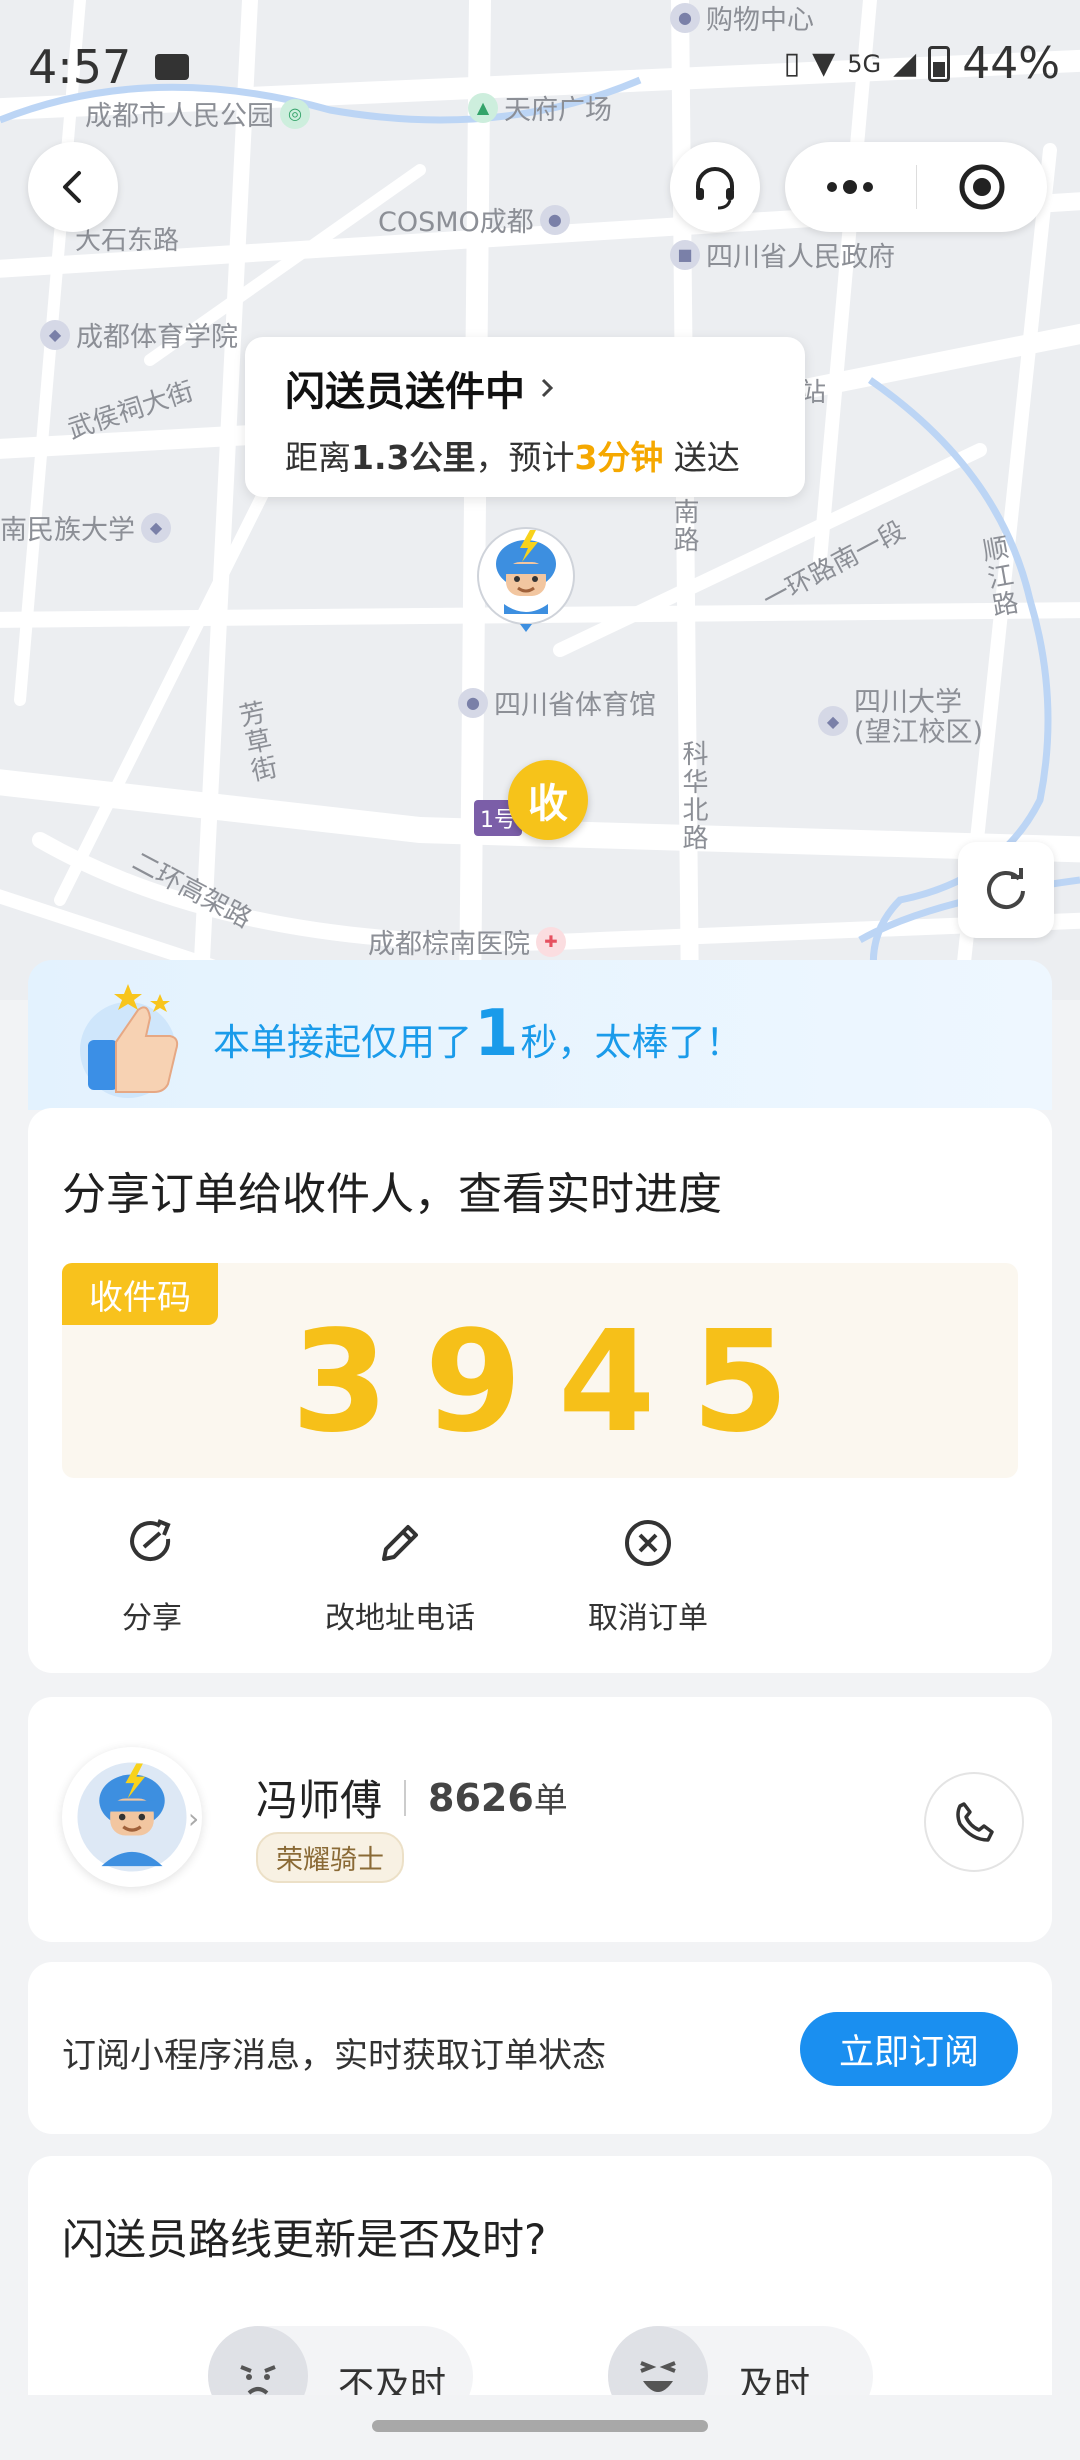 Image resolution: width=1080 pixels, height=2460 pixels. I want to click on poi-stadium: ● 四川省体育馆, so click(557, 702).